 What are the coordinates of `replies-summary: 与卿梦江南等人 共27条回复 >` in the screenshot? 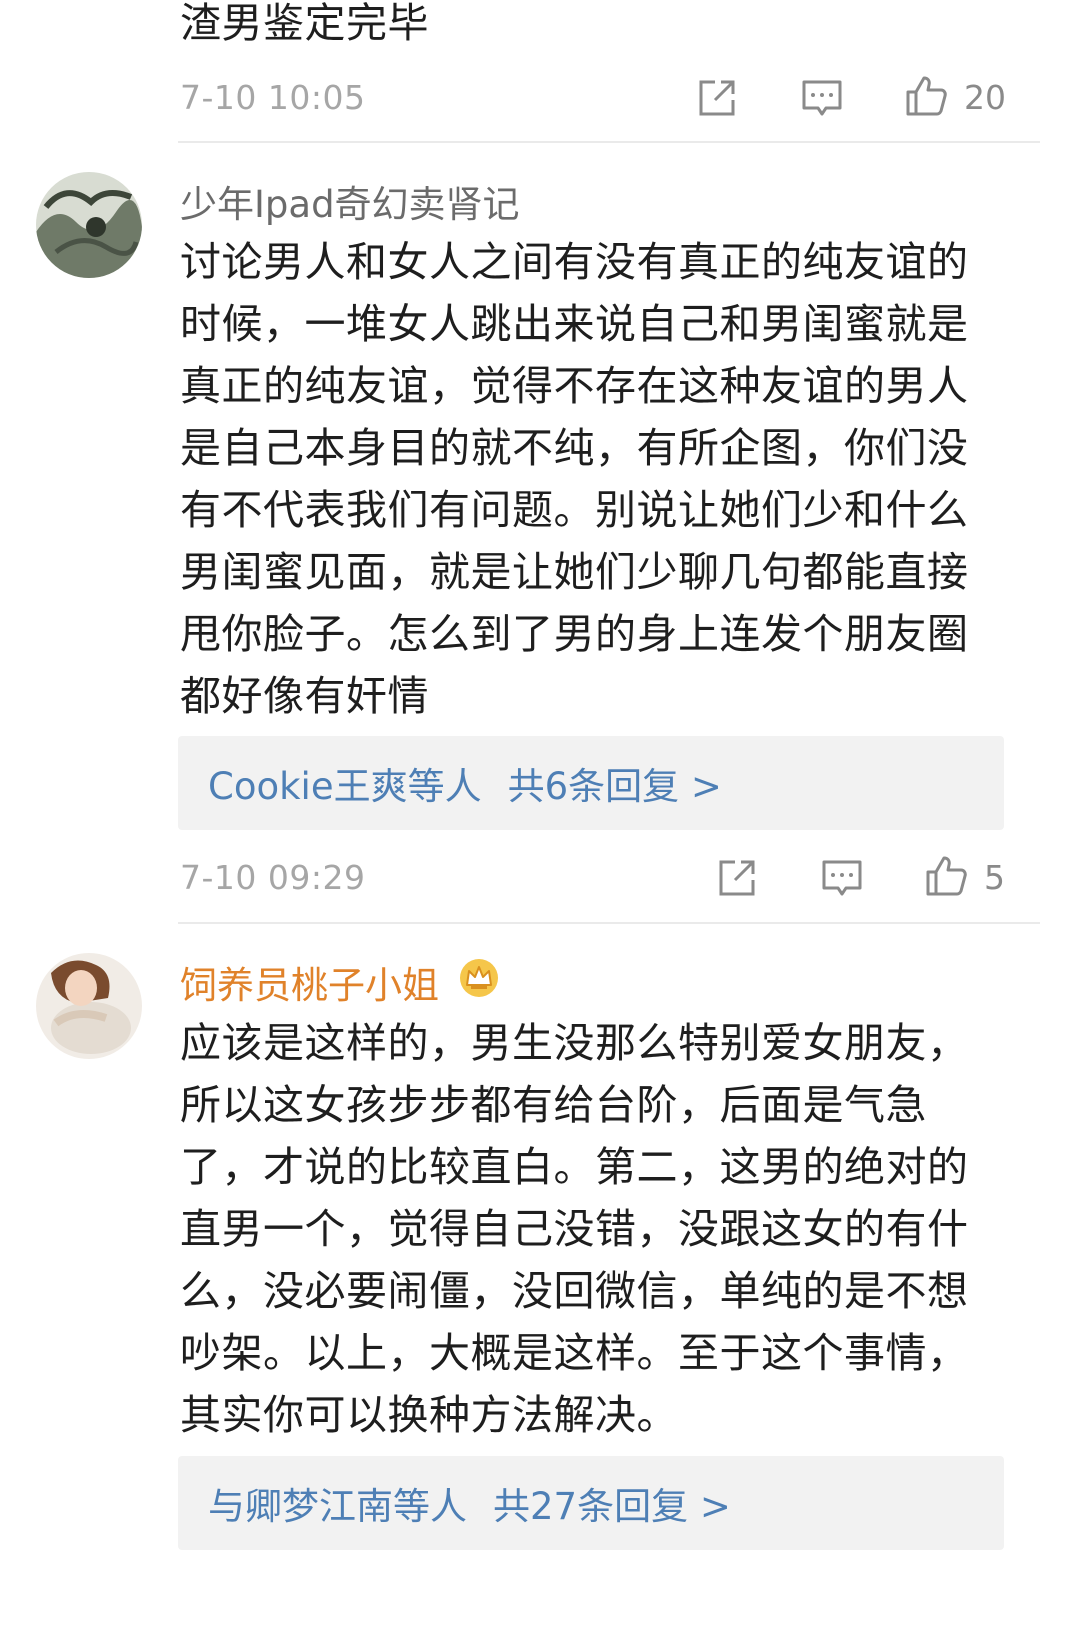 It's located at (591, 1503).